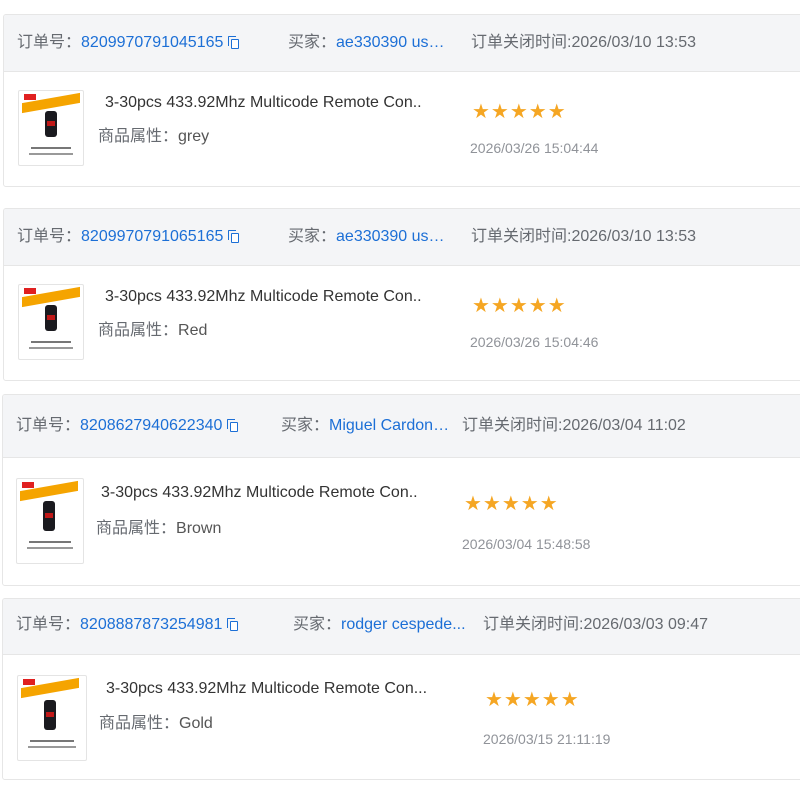 The height and width of the screenshot is (800, 800). Describe the element at coordinates (152, 42) in the screenshot. I see `order-number-link: 8209970791045165` at that location.